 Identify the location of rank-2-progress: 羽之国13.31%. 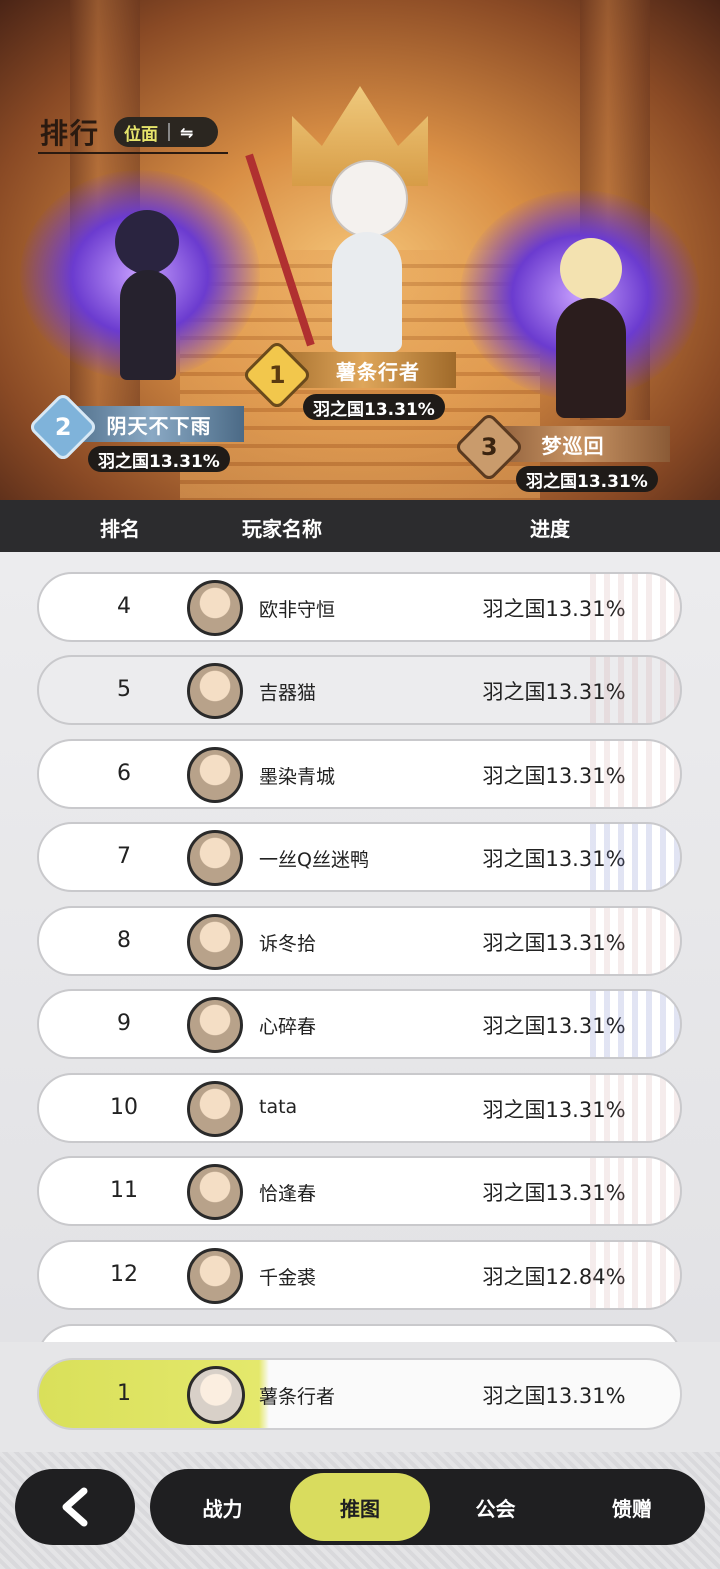
(159, 459).